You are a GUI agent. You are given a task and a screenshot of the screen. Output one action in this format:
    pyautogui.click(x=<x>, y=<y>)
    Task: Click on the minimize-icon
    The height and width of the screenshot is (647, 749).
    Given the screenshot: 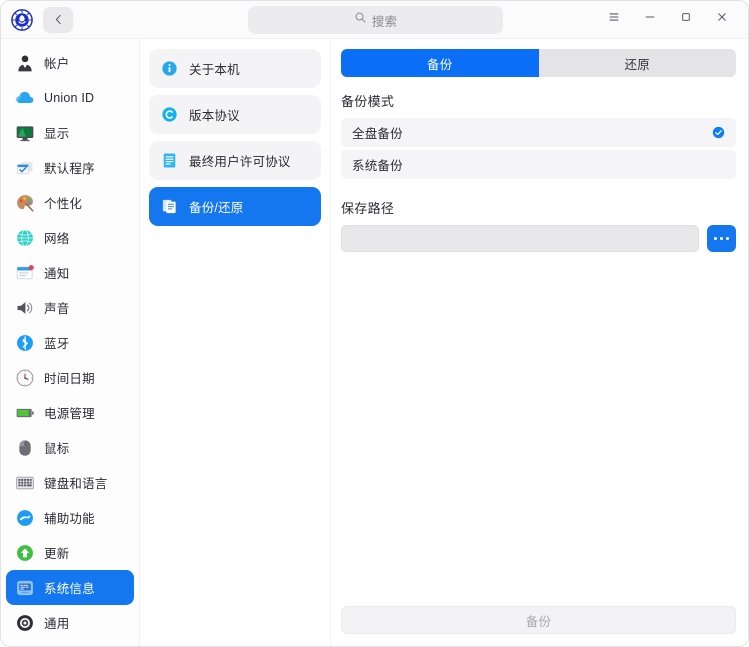 What is the action you would take?
    pyautogui.click(x=650, y=19)
    